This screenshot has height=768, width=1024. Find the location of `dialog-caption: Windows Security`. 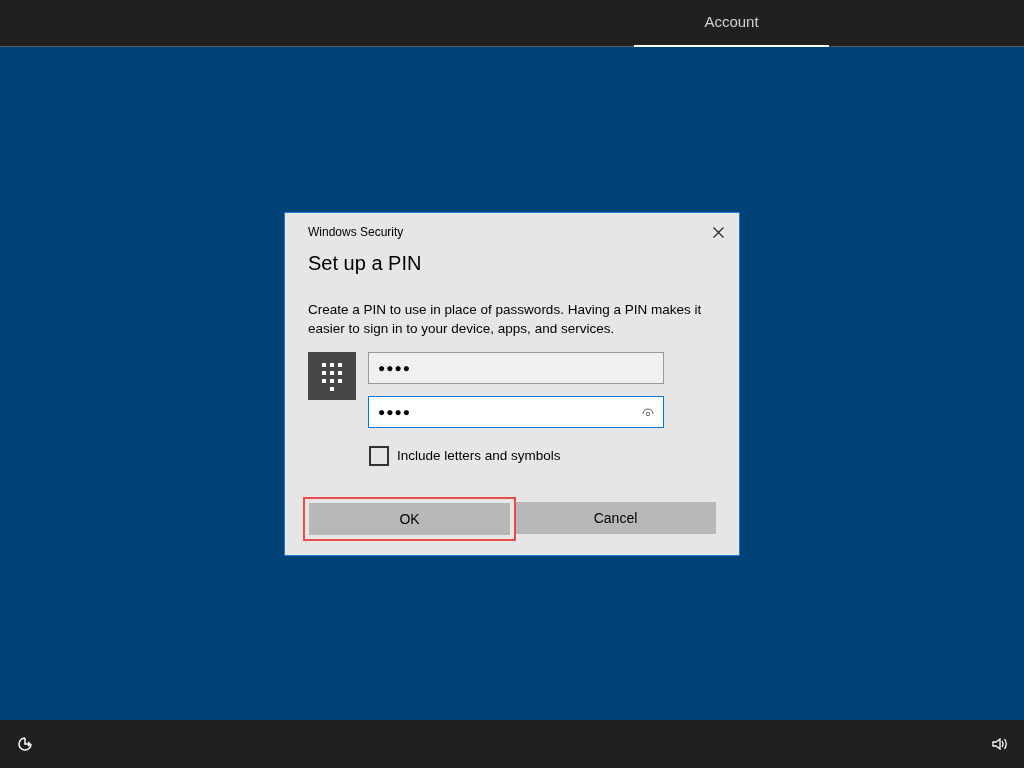

dialog-caption: Windows Security is located at coordinates (356, 232).